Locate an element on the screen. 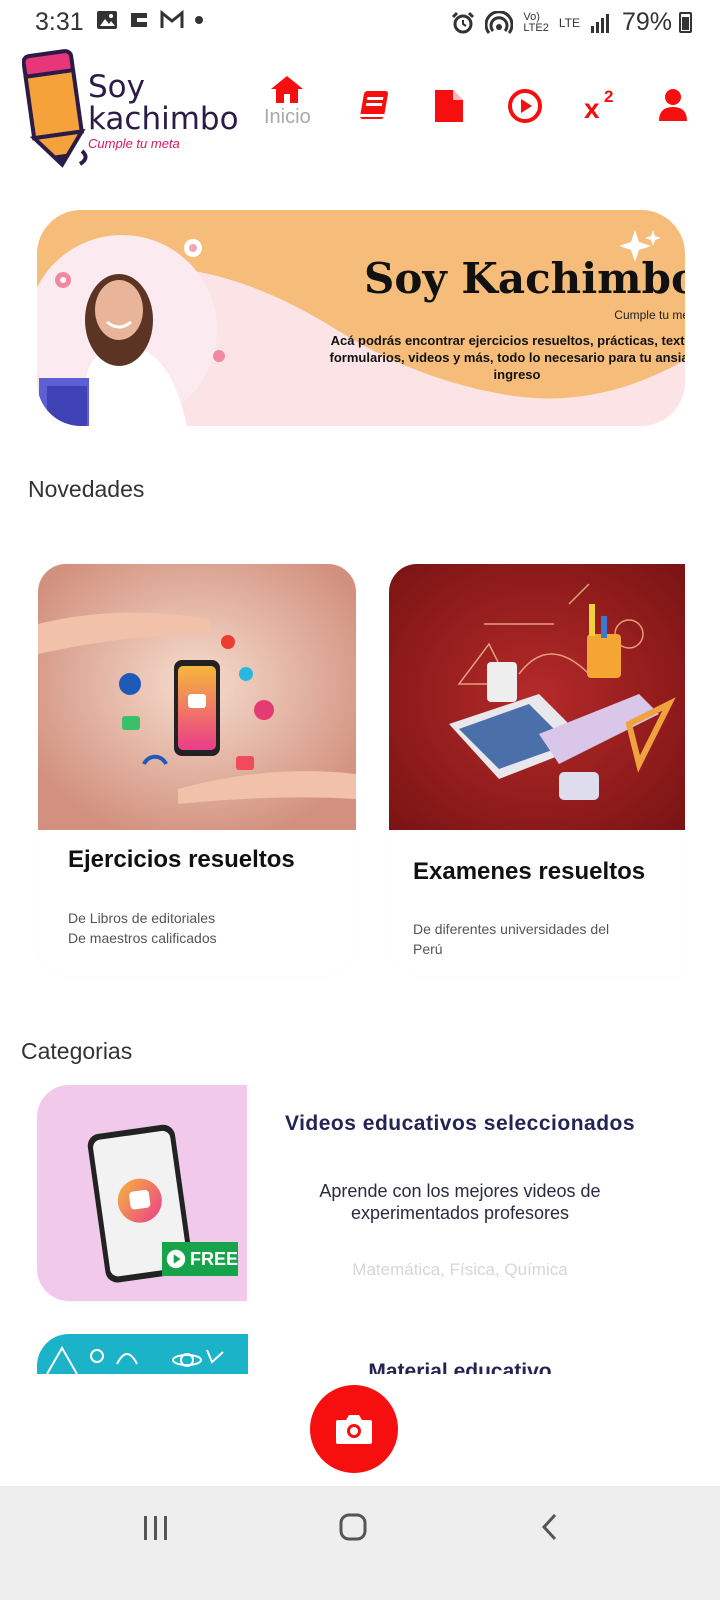 The width and height of the screenshot is (720, 1600). camera-fab-button is located at coordinates (354, 1429).